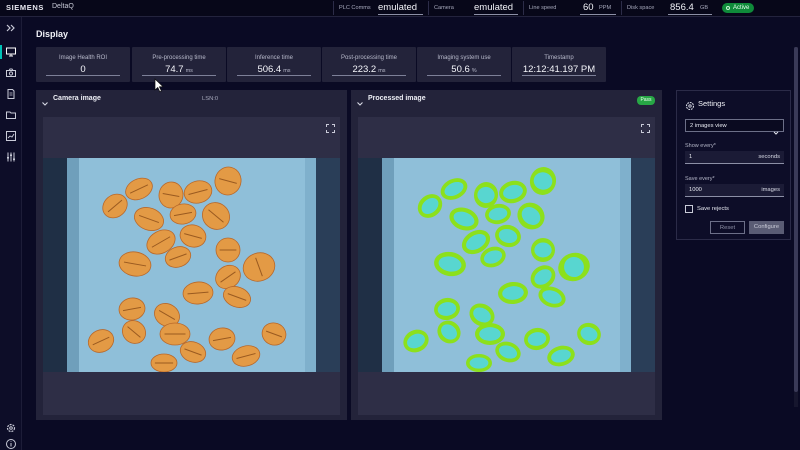  Describe the element at coordinates (63, 6) in the screenshot. I see `app-name: DeltaQ` at that location.